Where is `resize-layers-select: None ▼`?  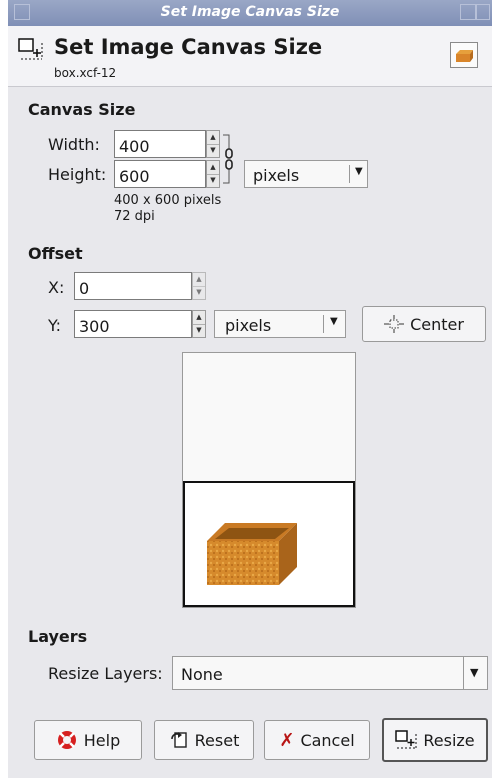 resize-layers-select: None ▼ is located at coordinates (330, 673).